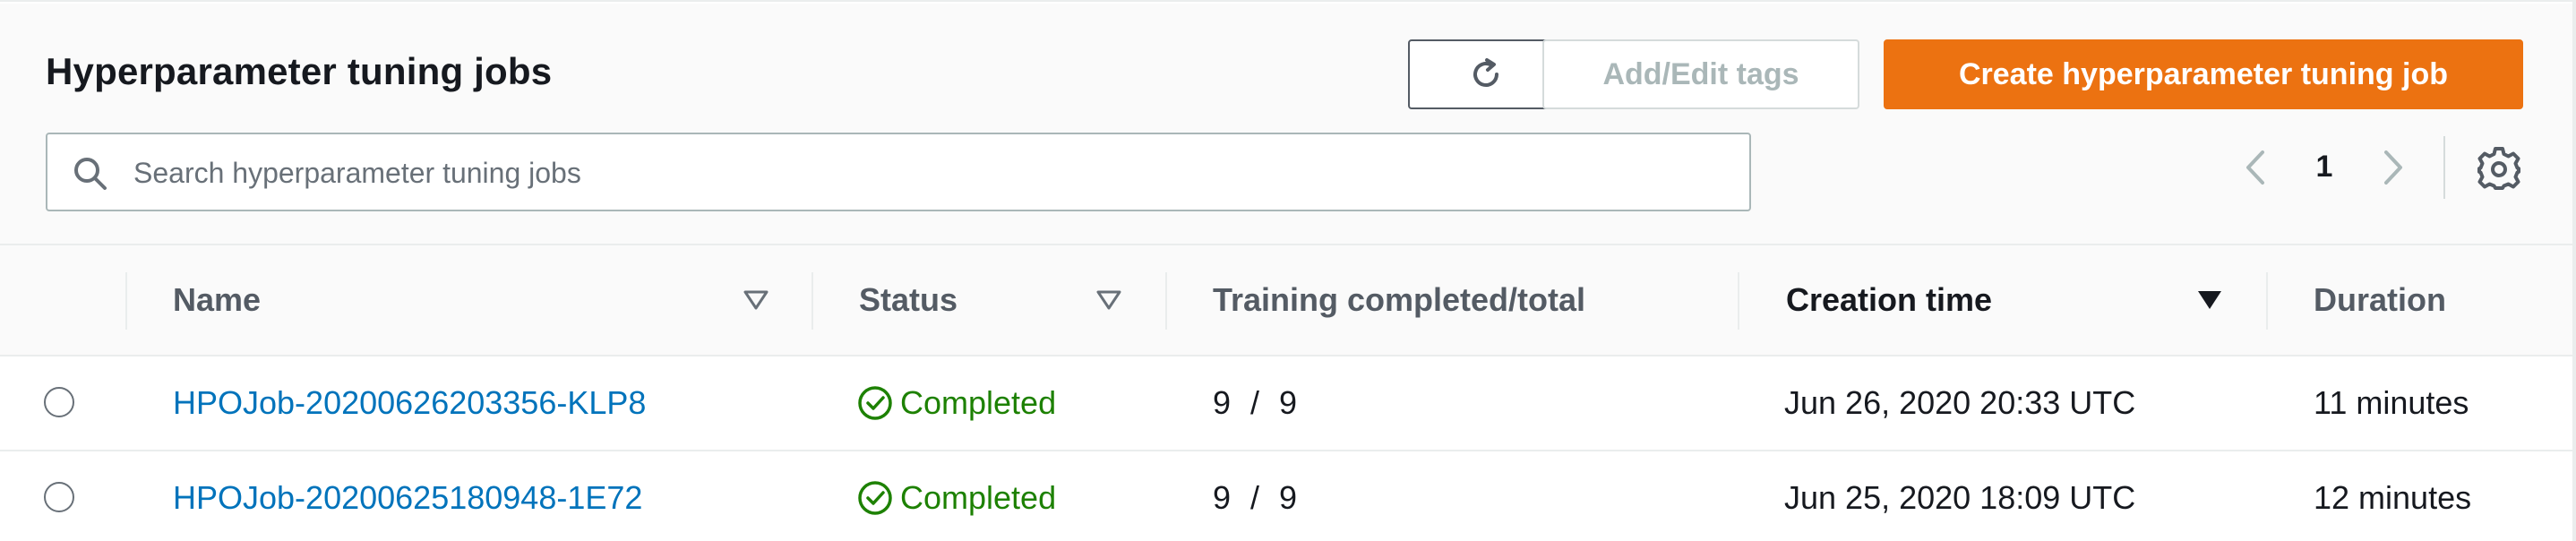  Describe the element at coordinates (2203, 74) in the screenshot. I see `create-tuning-job-button: Create hyperparameter tuning job` at that location.